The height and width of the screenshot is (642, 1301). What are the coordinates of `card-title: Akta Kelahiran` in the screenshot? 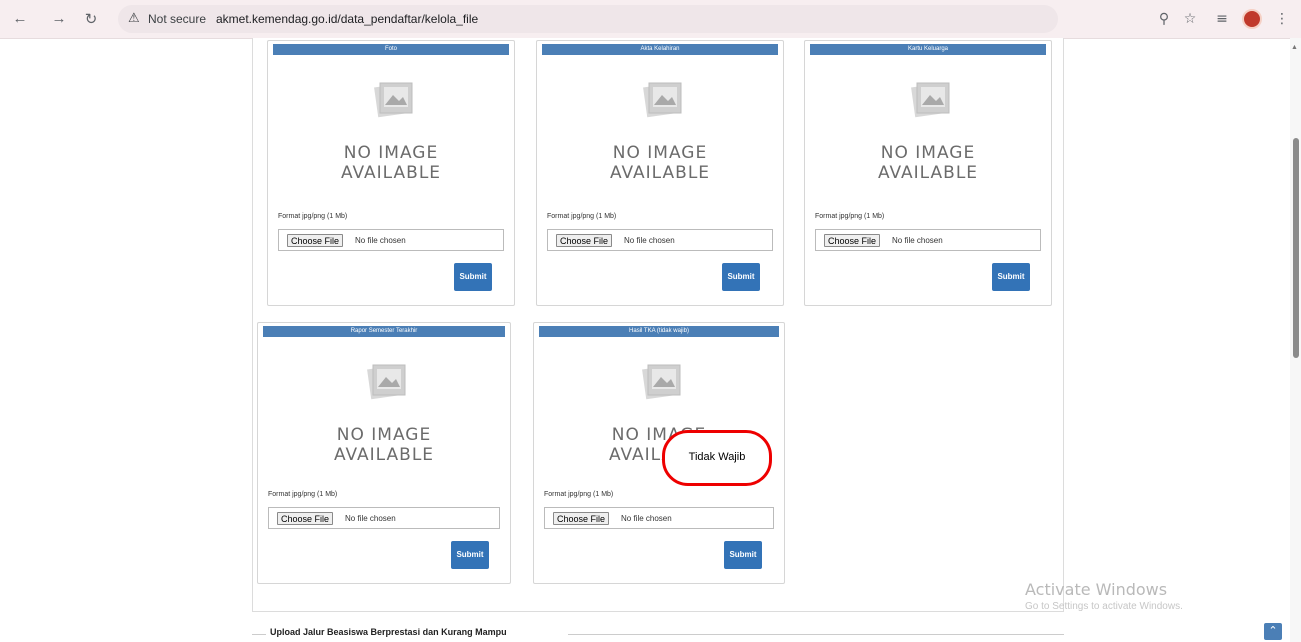 It's located at (660, 49).